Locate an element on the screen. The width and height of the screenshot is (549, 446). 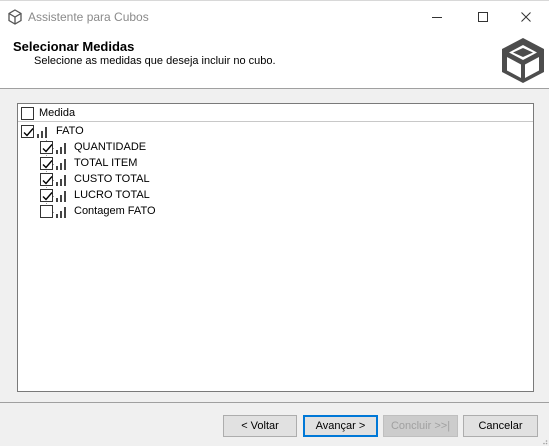
custo-total-checkbox is located at coordinates (46, 179).